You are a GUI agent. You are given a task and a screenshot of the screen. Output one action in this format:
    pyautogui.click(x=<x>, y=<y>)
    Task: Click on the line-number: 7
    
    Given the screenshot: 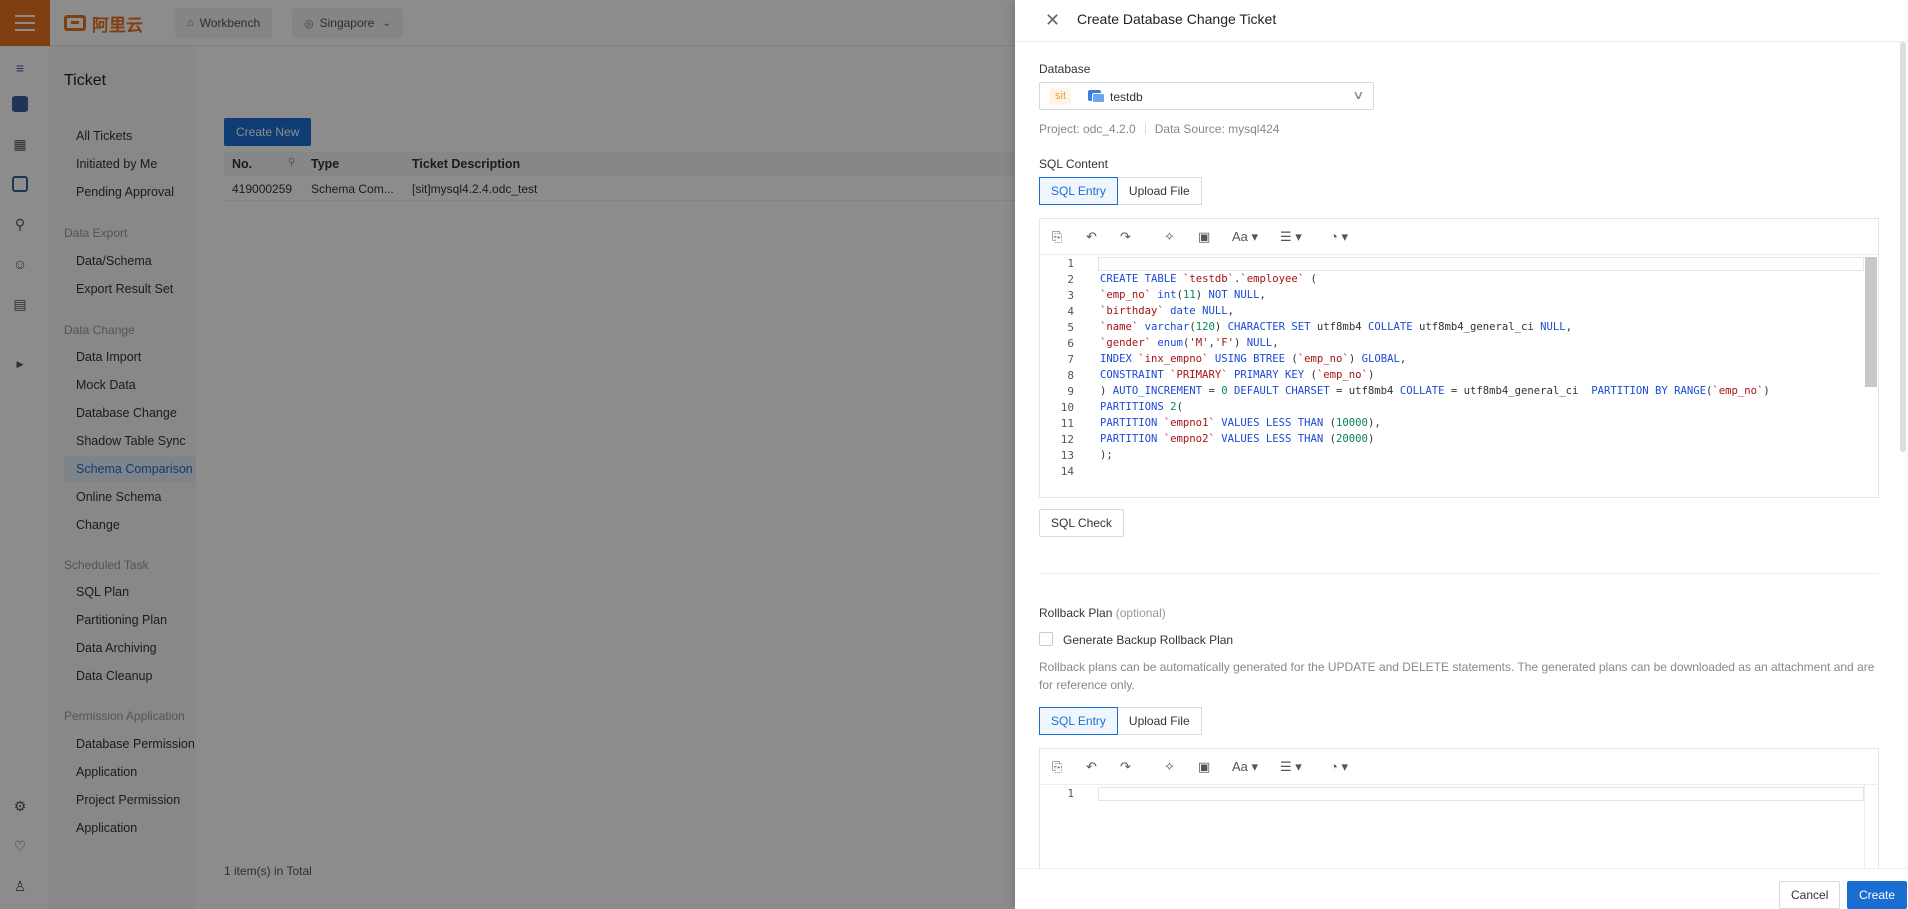 What is the action you would take?
    pyautogui.click(x=1070, y=359)
    